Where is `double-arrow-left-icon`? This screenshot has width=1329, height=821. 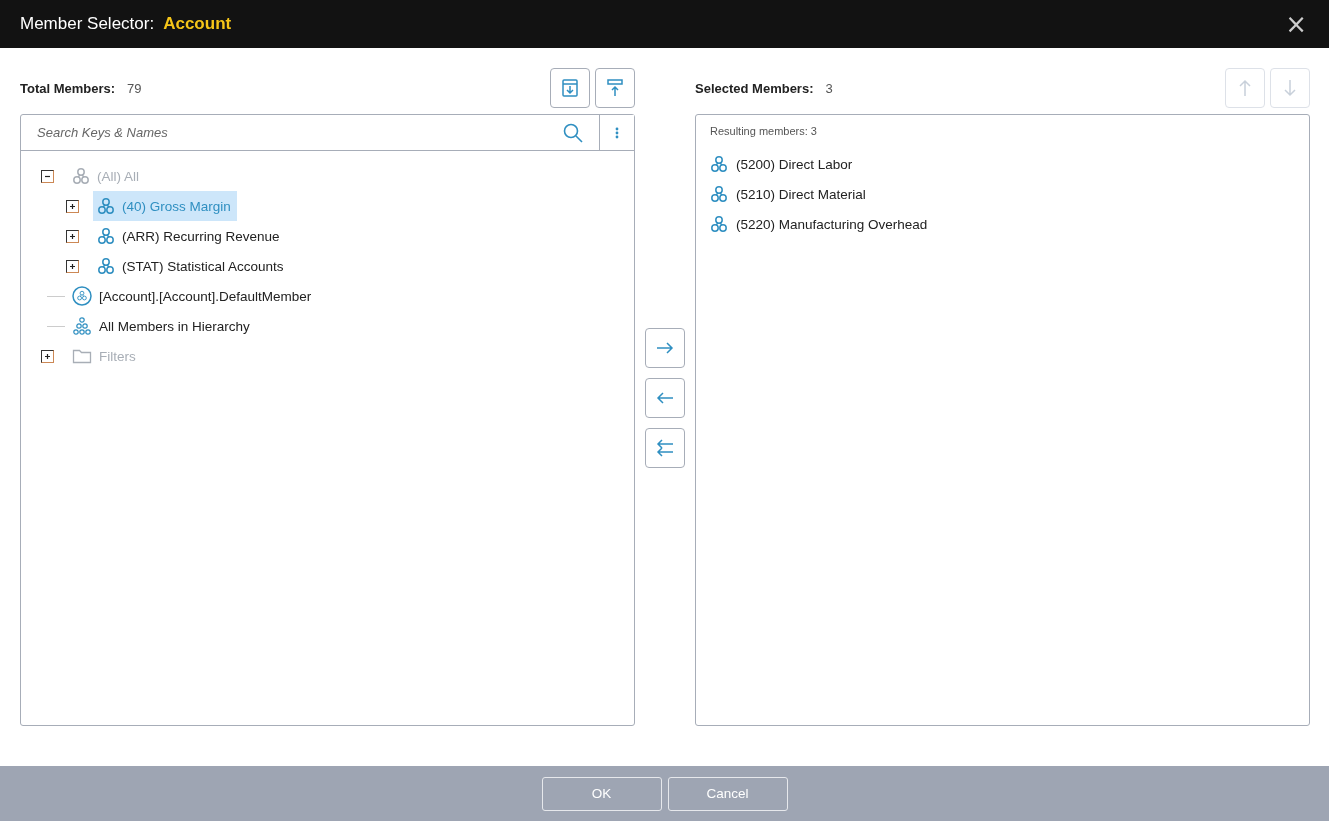
double-arrow-left-icon is located at coordinates (665, 448).